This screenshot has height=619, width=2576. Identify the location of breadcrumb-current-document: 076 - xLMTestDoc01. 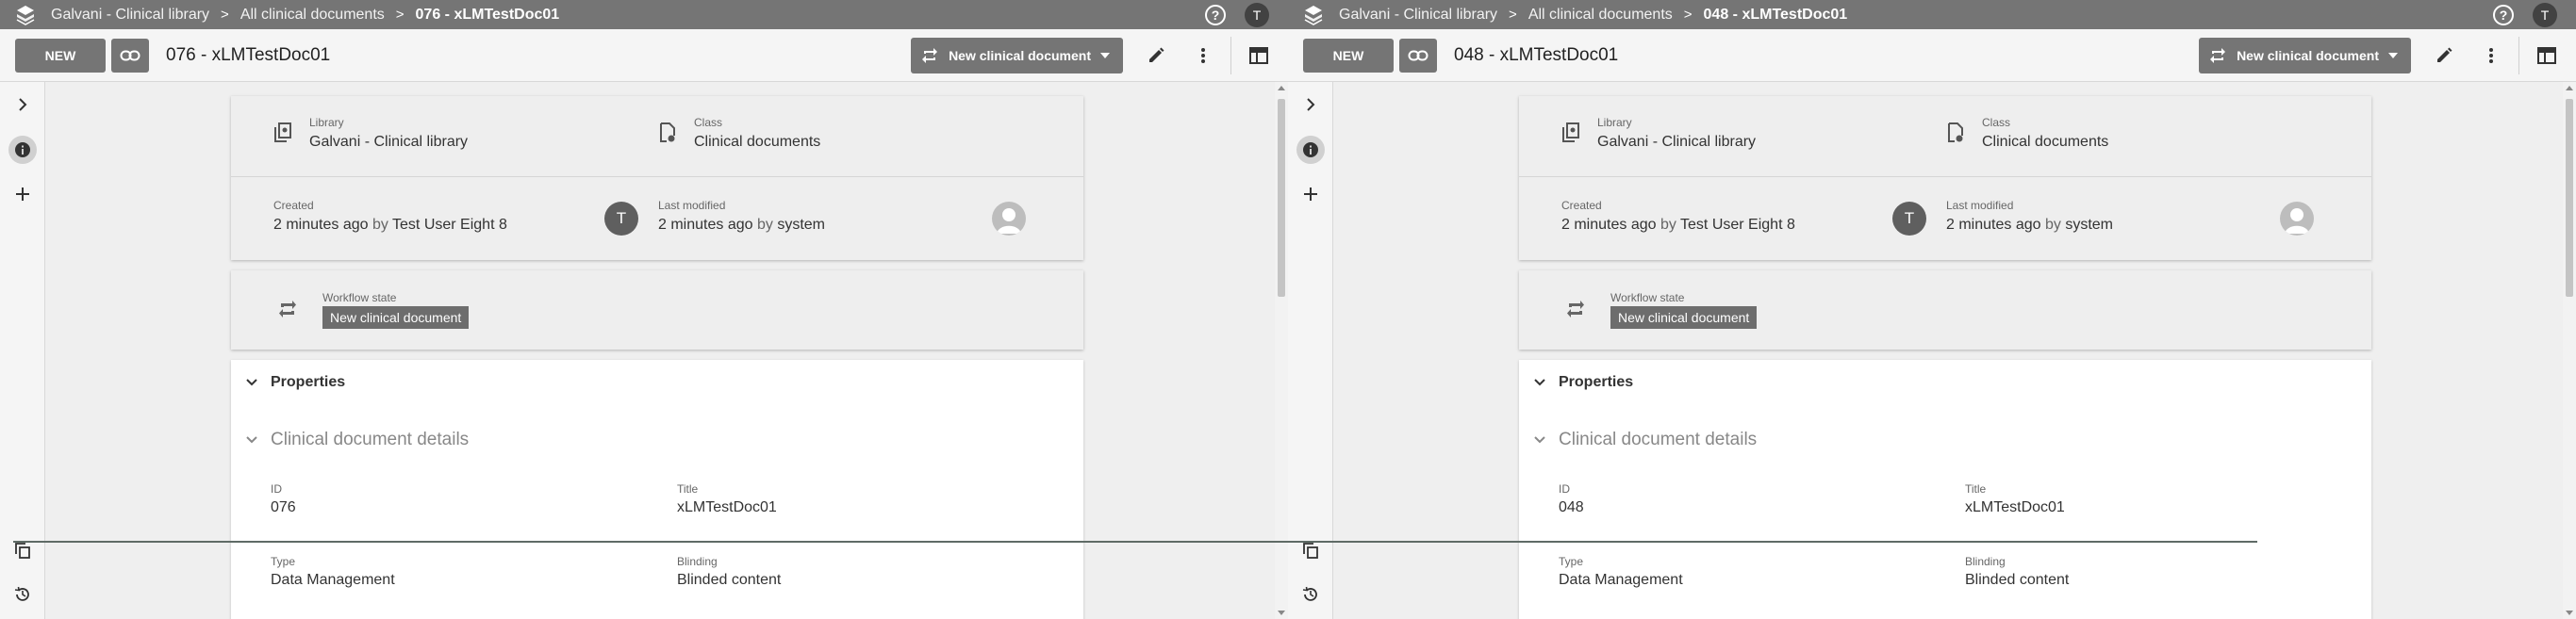
(487, 14).